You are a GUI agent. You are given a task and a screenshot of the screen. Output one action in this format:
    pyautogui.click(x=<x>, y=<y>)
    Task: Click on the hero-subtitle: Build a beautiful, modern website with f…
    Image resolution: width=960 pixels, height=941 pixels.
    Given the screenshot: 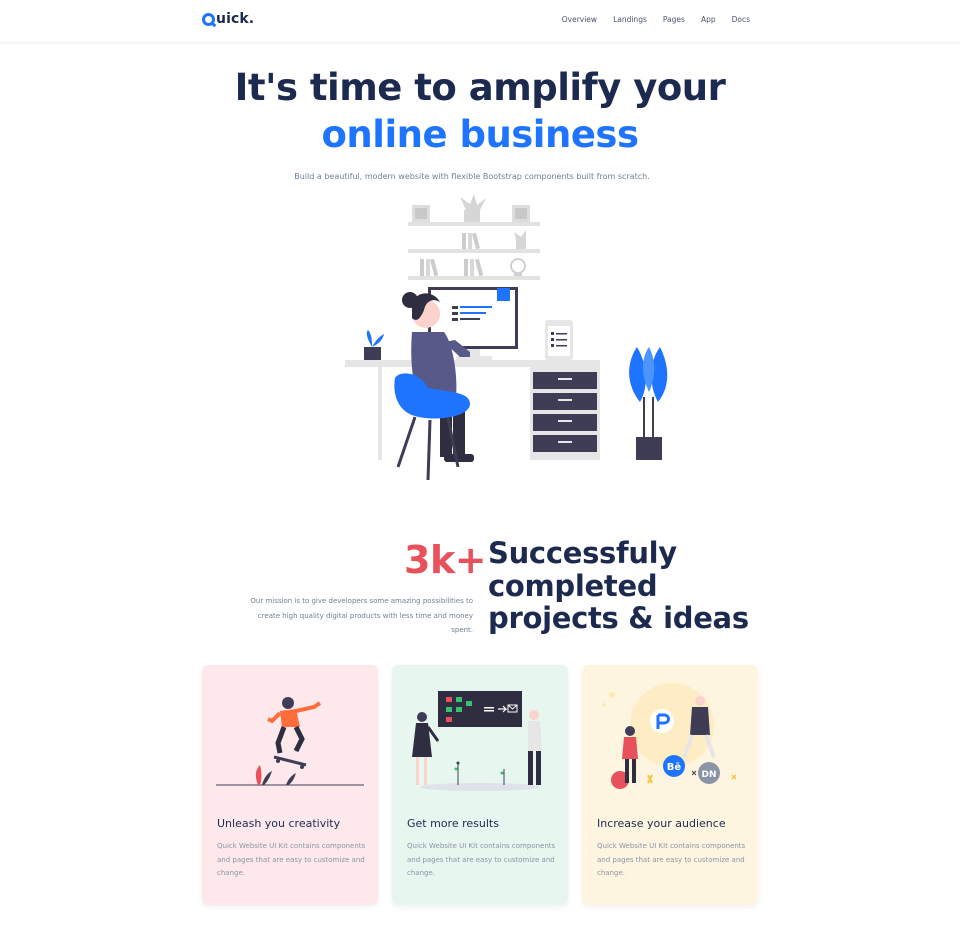 What is the action you would take?
    pyautogui.click(x=472, y=176)
    